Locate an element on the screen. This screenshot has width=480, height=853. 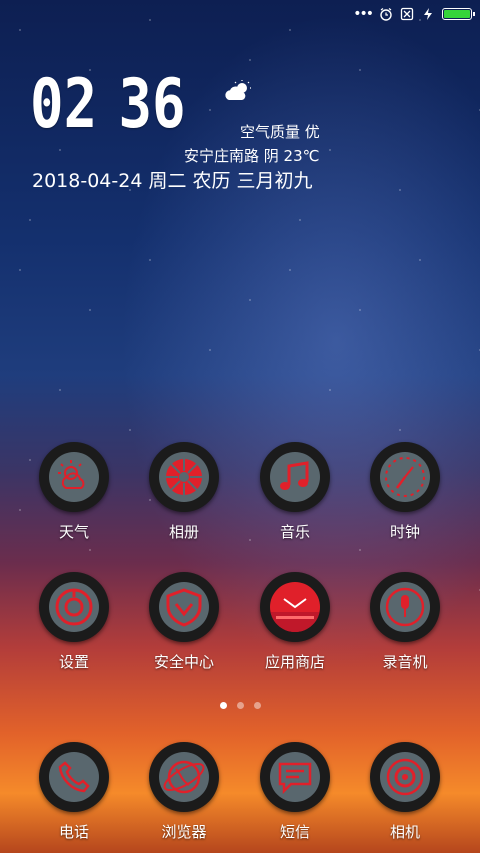
phone-icon is located at coordinates (74, 777).